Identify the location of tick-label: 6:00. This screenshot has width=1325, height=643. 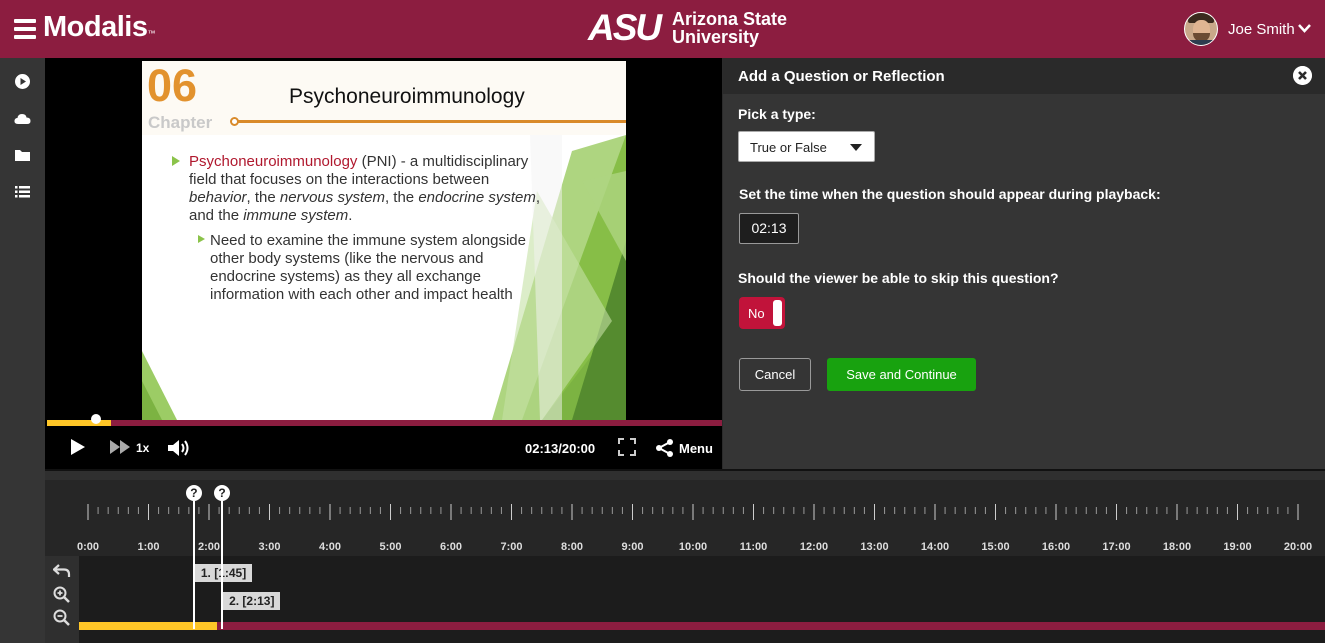
(451, 547).